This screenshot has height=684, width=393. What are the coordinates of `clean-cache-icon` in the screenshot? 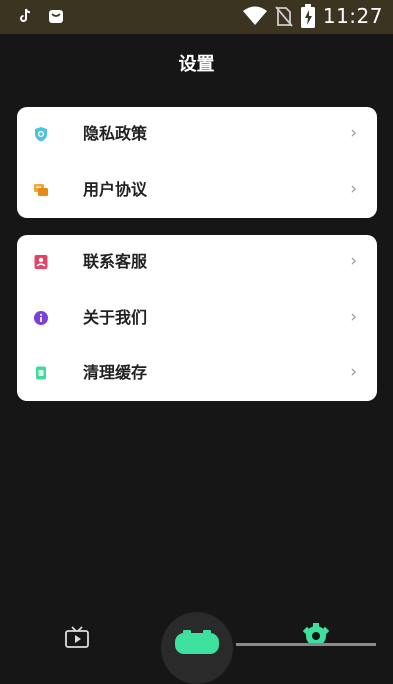 It's located at (41, 373).